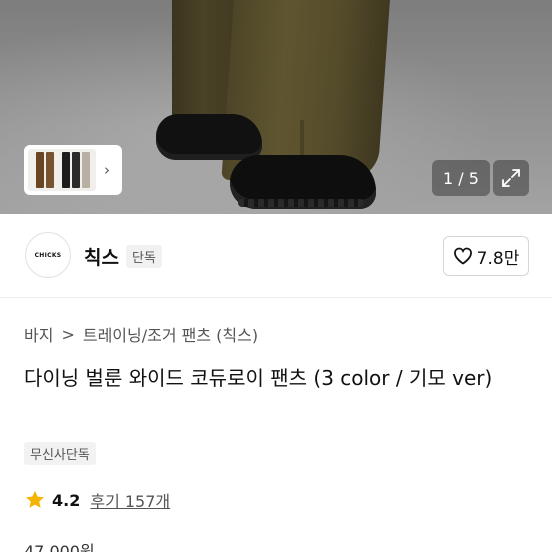  I want to click on breadcrumb-item-category: 바지, so click(38, 334).